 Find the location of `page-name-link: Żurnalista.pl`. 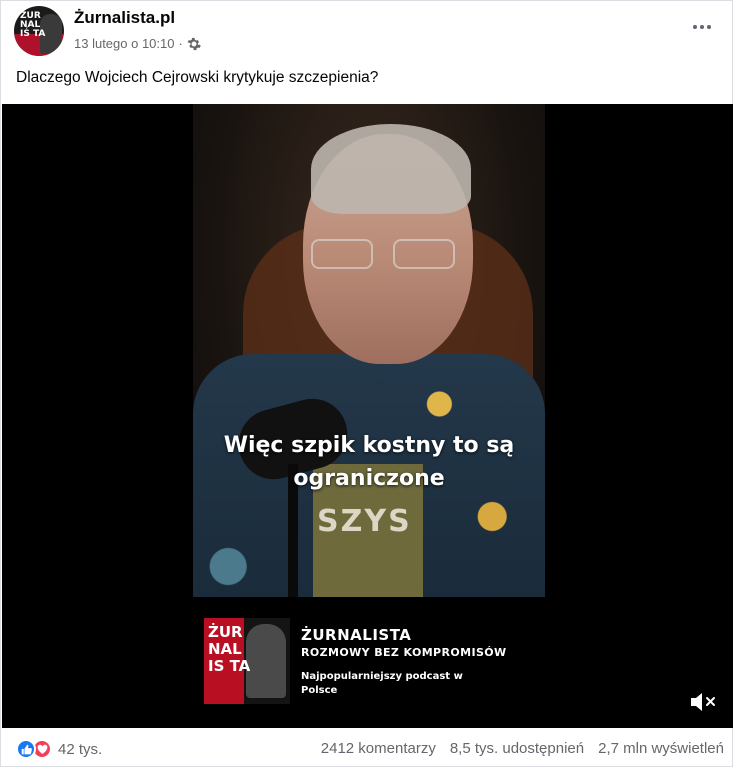

page-name-link: Żurnalista.pl is located at coordinates (124, 18).